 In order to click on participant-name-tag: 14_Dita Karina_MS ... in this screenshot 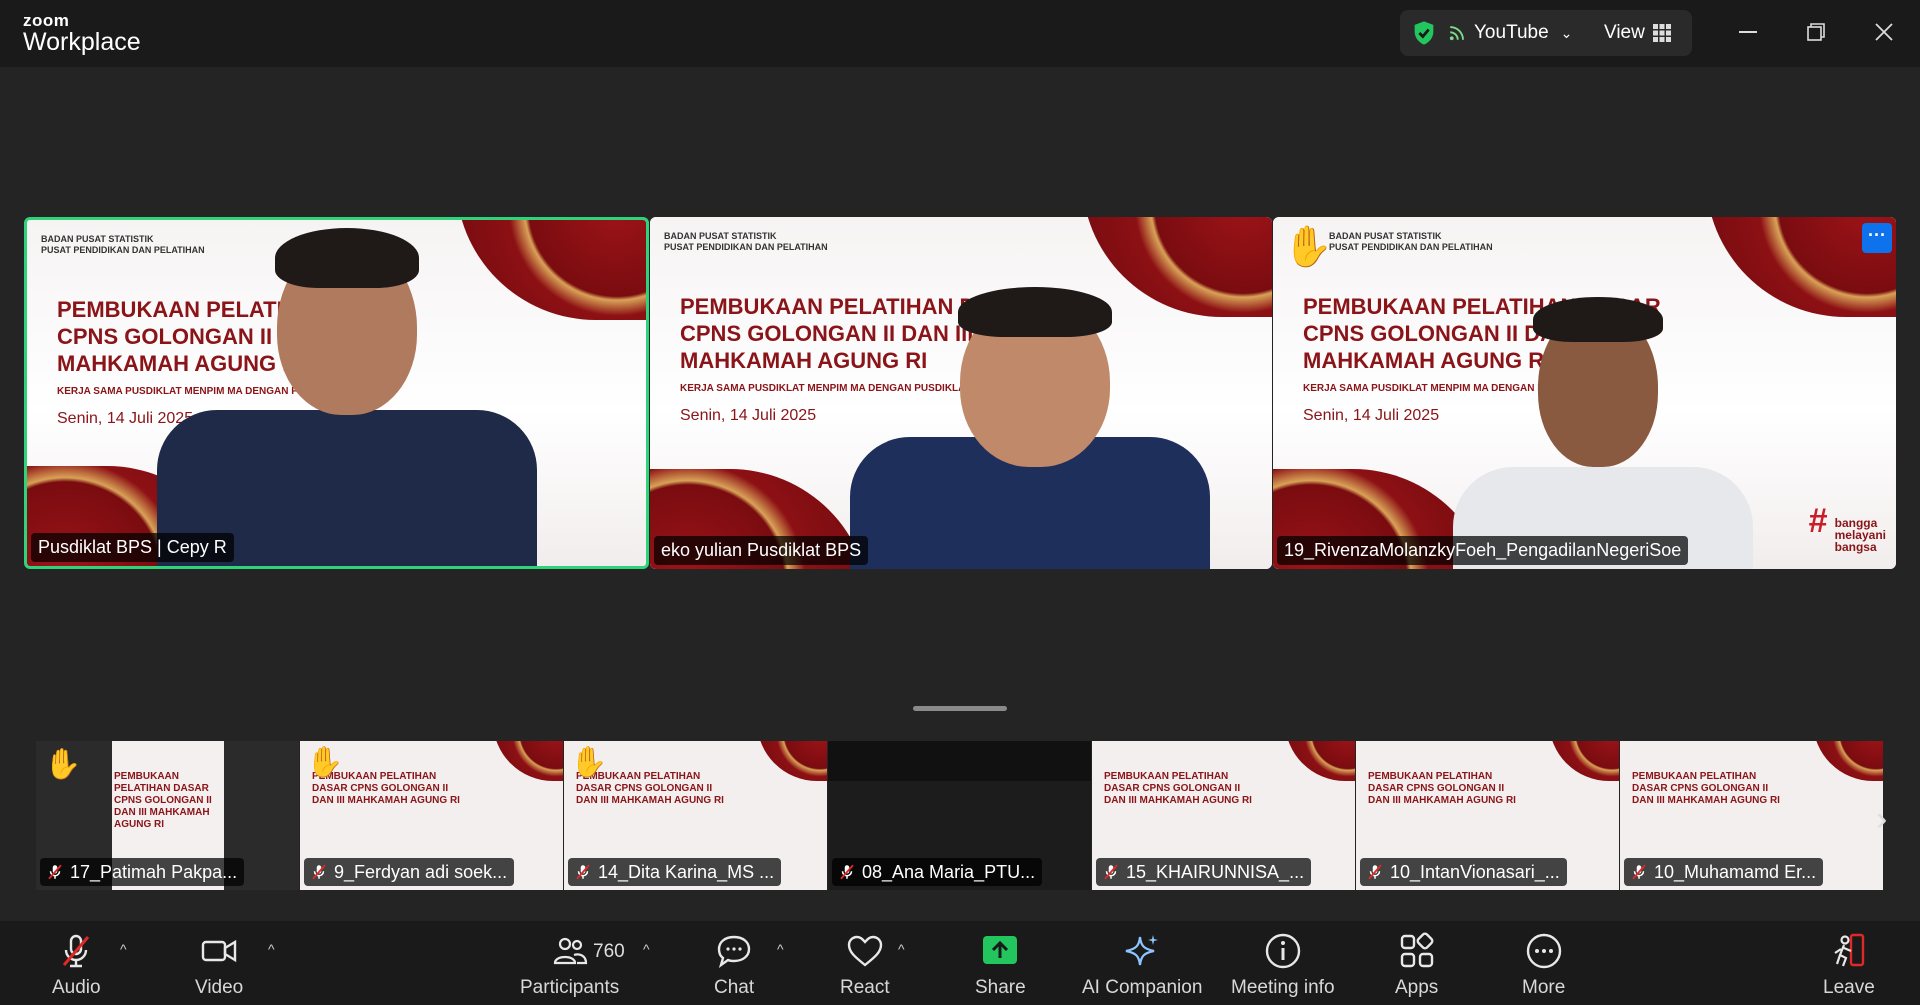, I will do `click(675, 872)`.